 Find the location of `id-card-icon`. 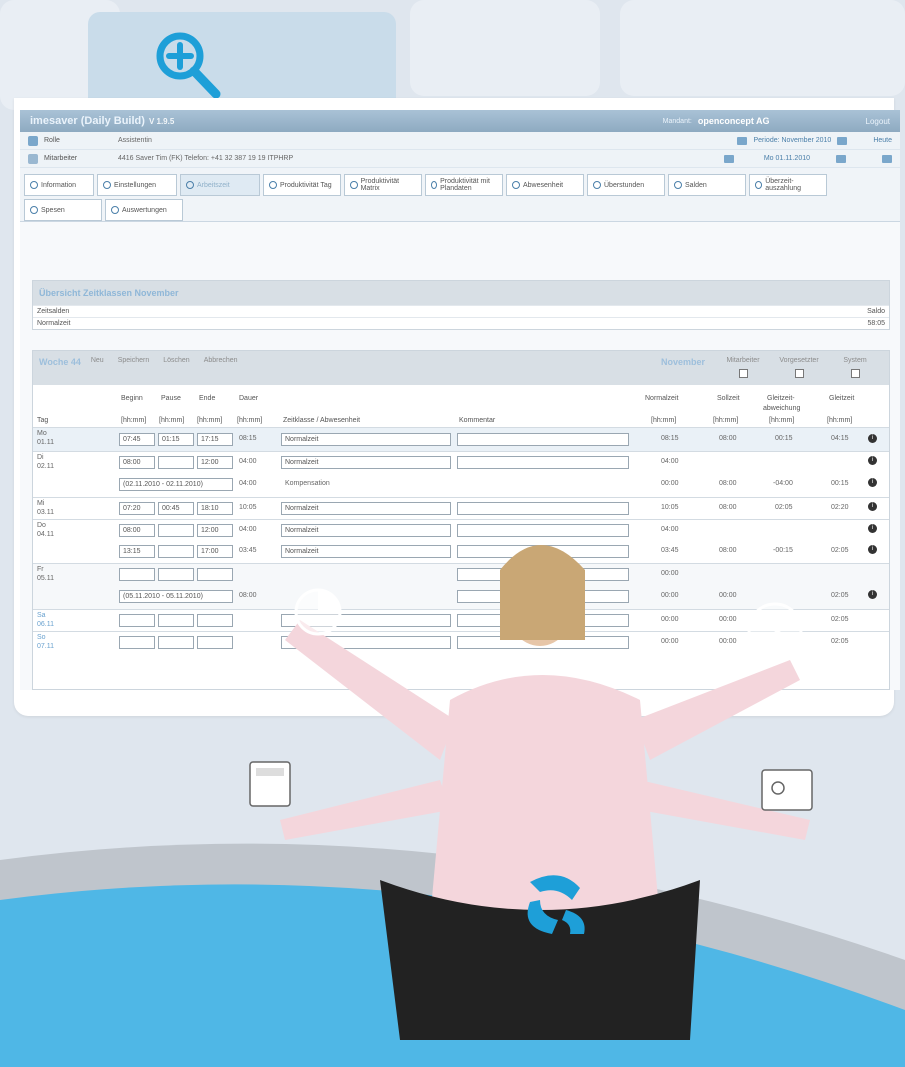

id-card-icon is located at coordinates (787, 790).